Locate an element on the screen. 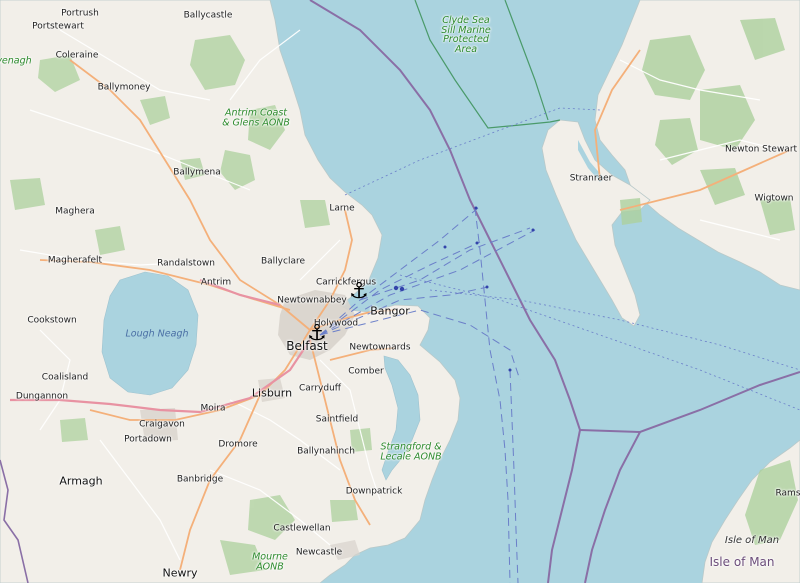 This screenshot has width=800, height=583. protected-area-label-clyde-sea-sill: Clyde Sea Sill Marine Protected Area is located at coordinates (466, 35).